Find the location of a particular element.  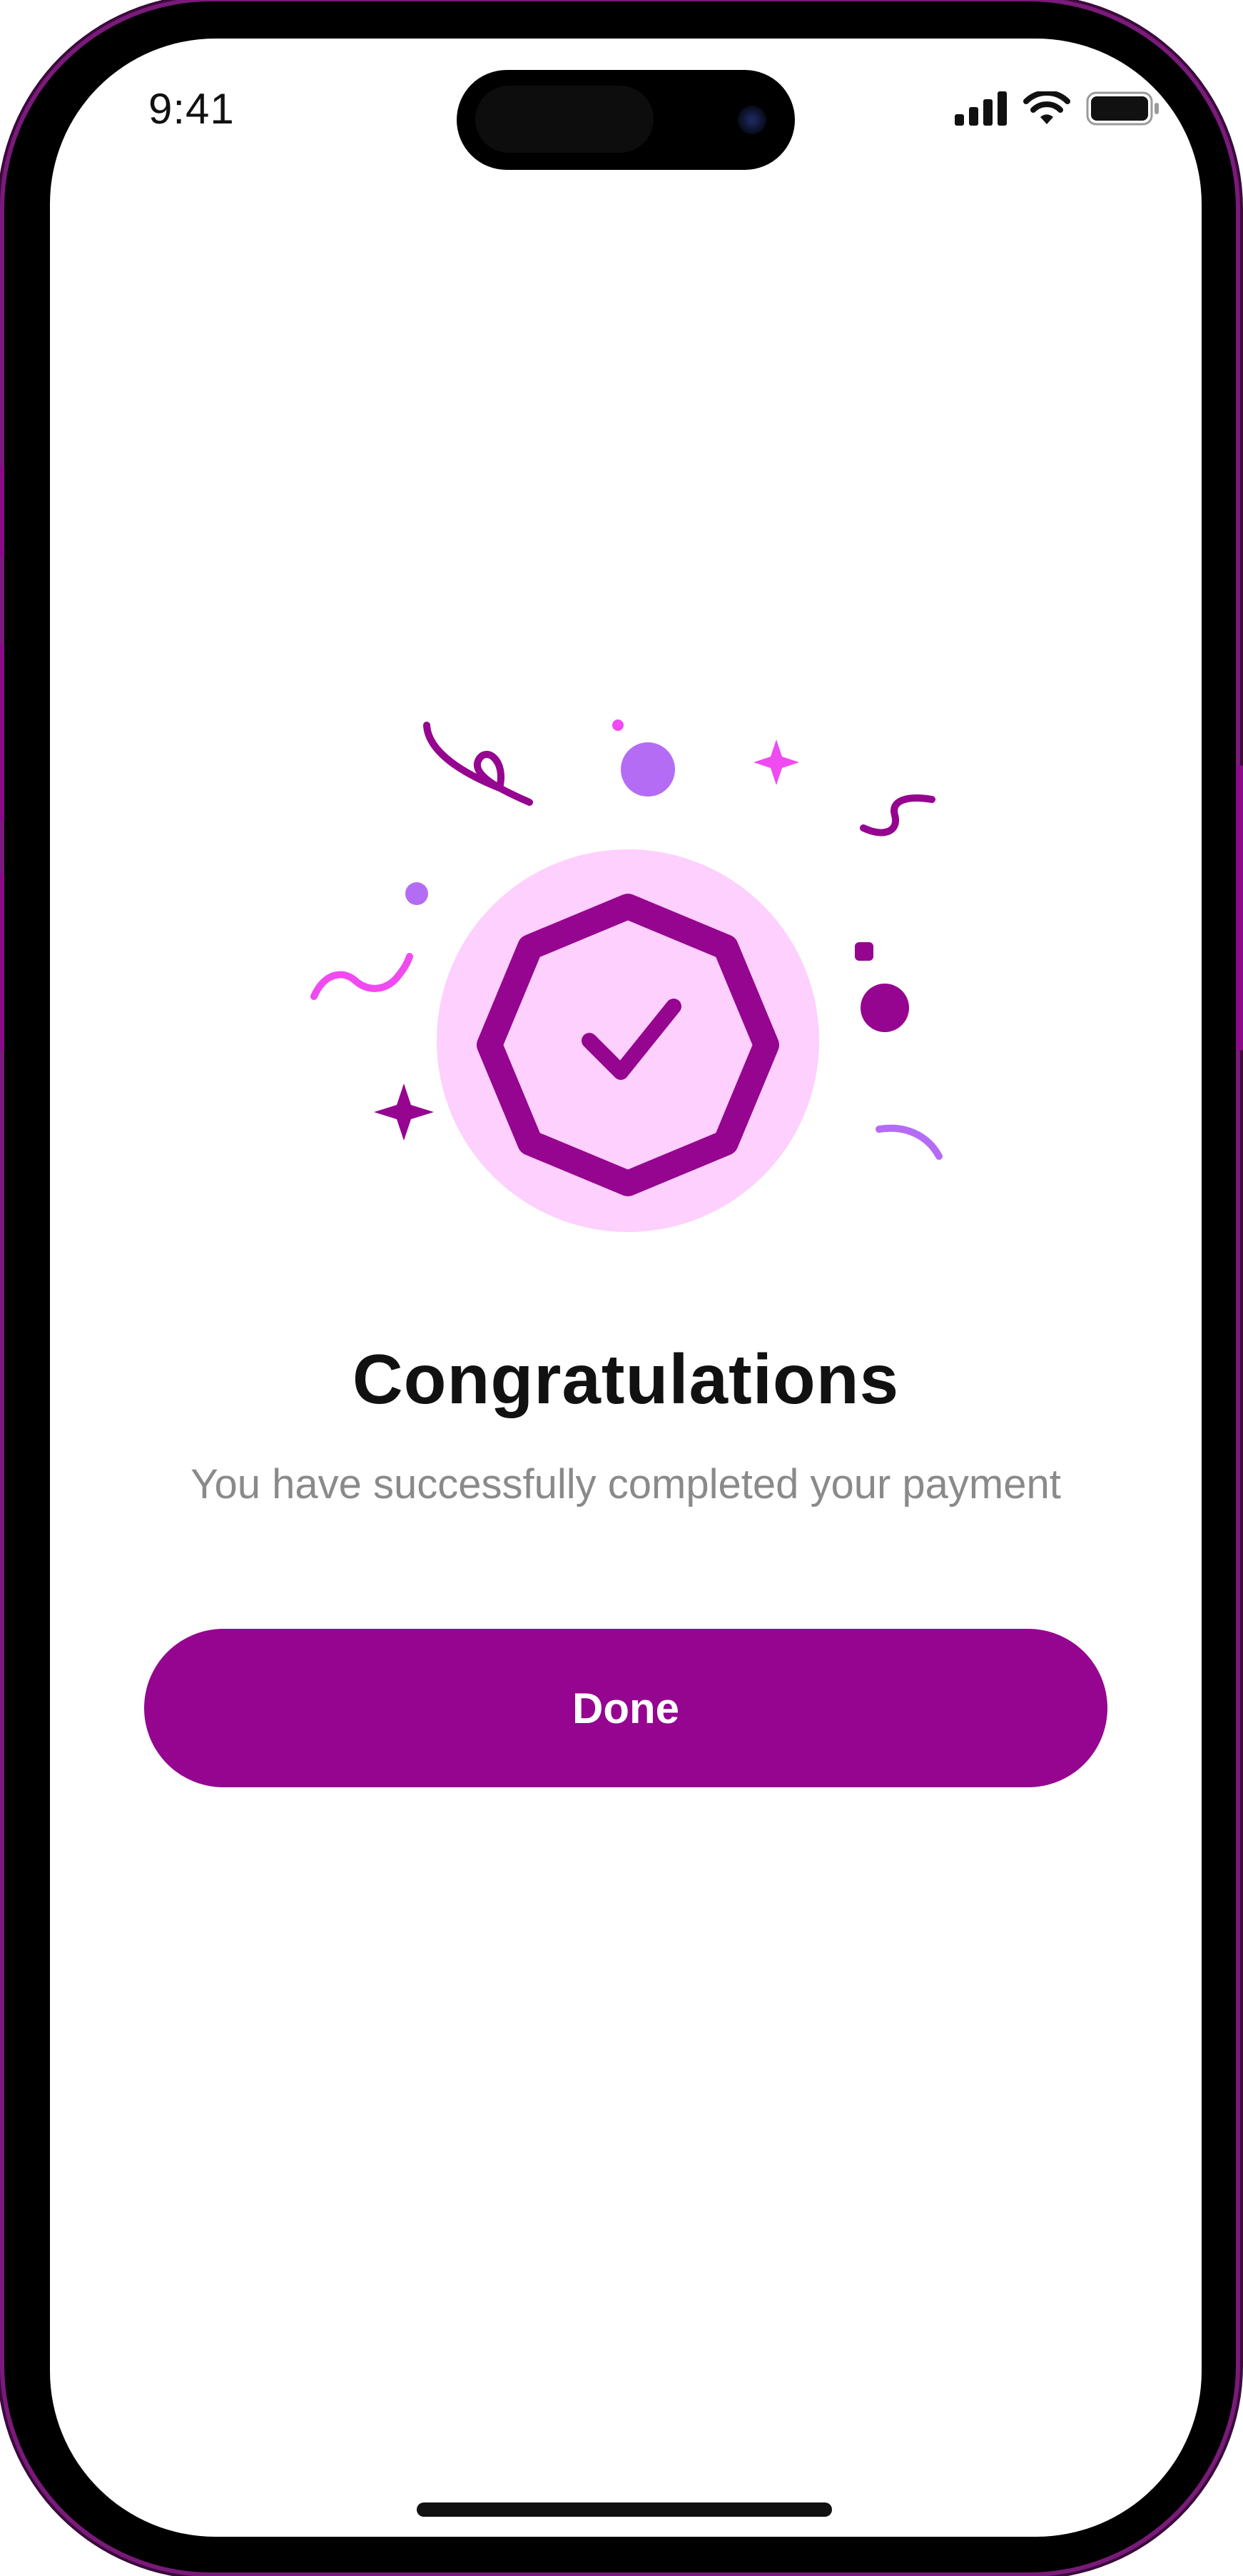

side-button-action is located at coordinates (2, 511).